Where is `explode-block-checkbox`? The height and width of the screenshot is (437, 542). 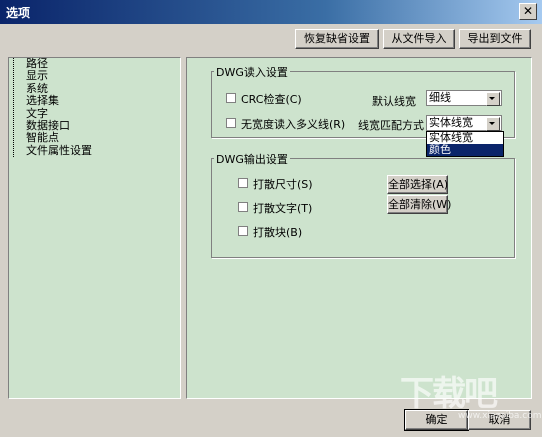 explode-block-checkbox is located at coordinates (243, 231).